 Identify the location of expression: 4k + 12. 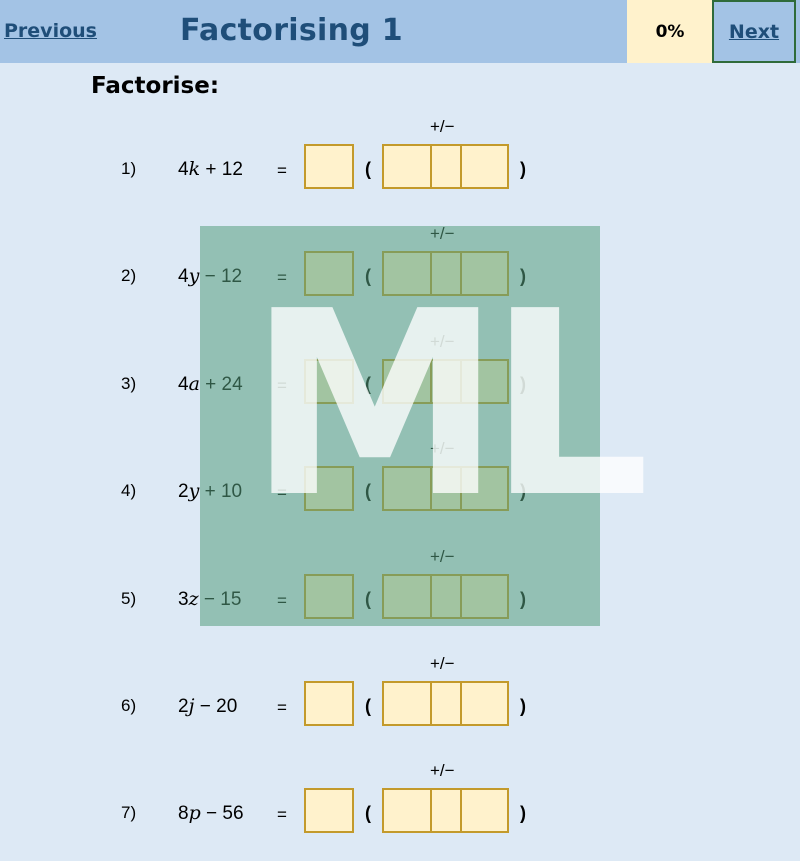
(210, 169).